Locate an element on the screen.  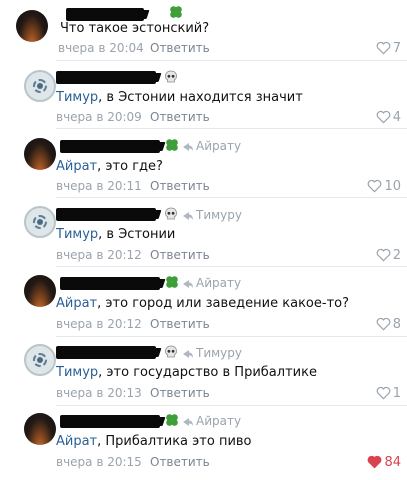
like-count: 8 is located at coordinates (396, 324).